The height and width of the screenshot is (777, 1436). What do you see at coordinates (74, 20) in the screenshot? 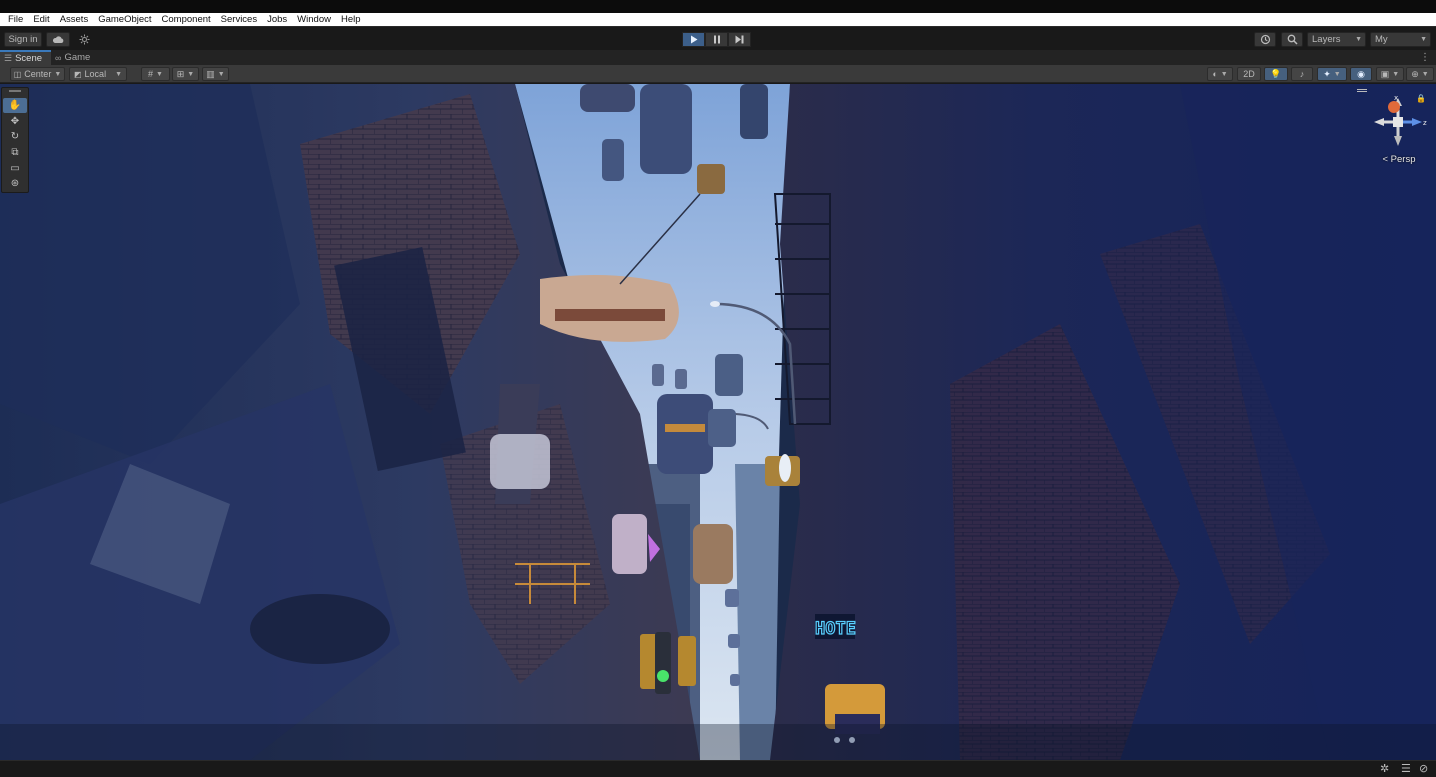
I see `menu-assets: Assets` at bounding box center [74, 20].